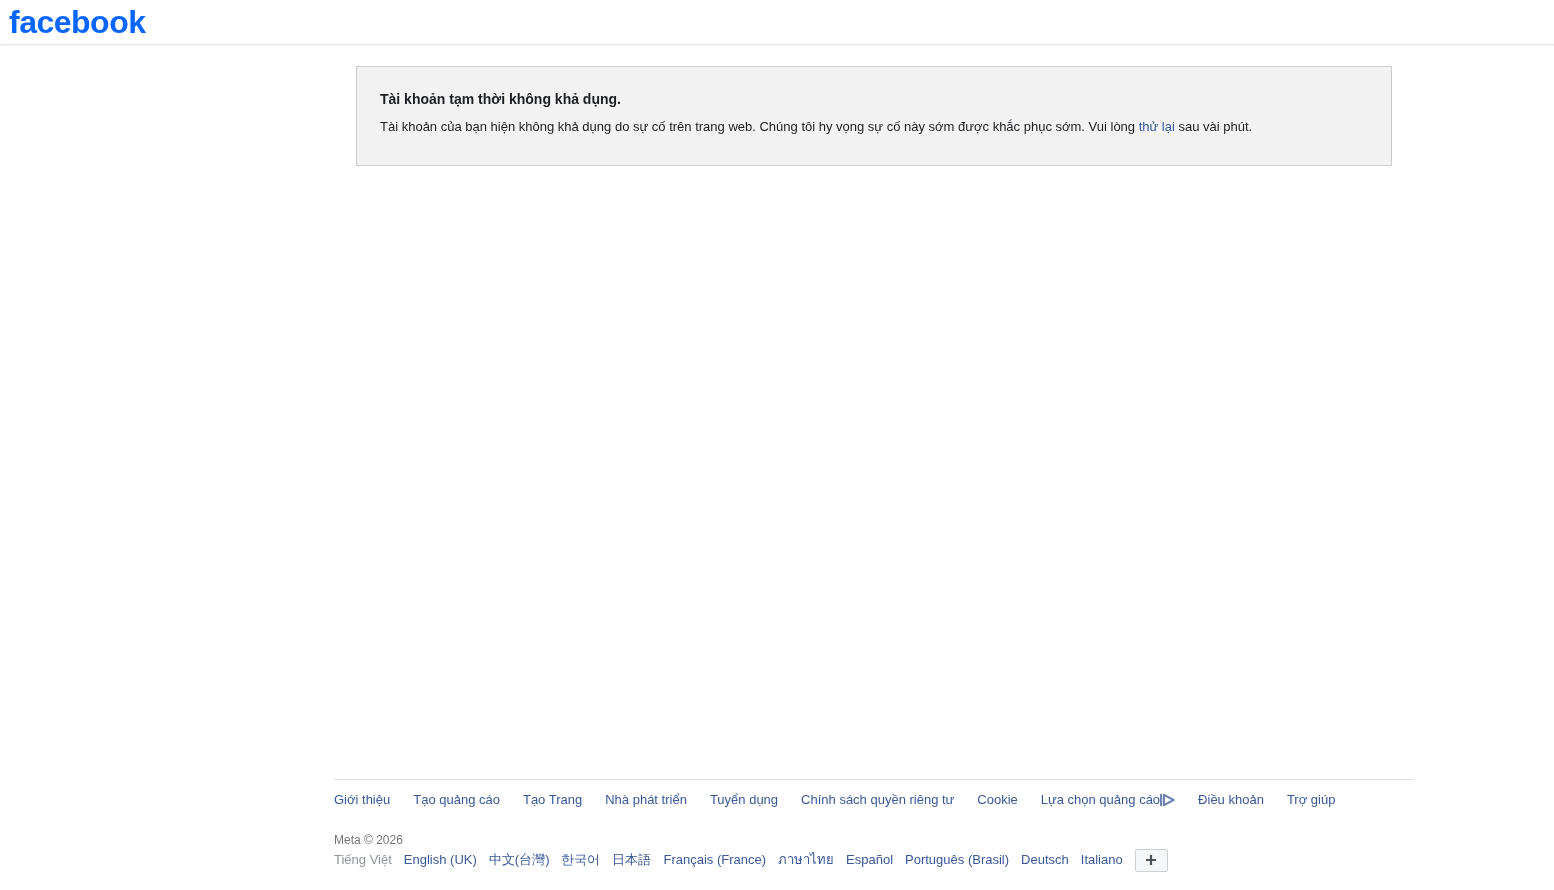  Describe the element at coordinates (646, 800) in the screenshot. I see `footer-link: Nhà phát triển` at that location.